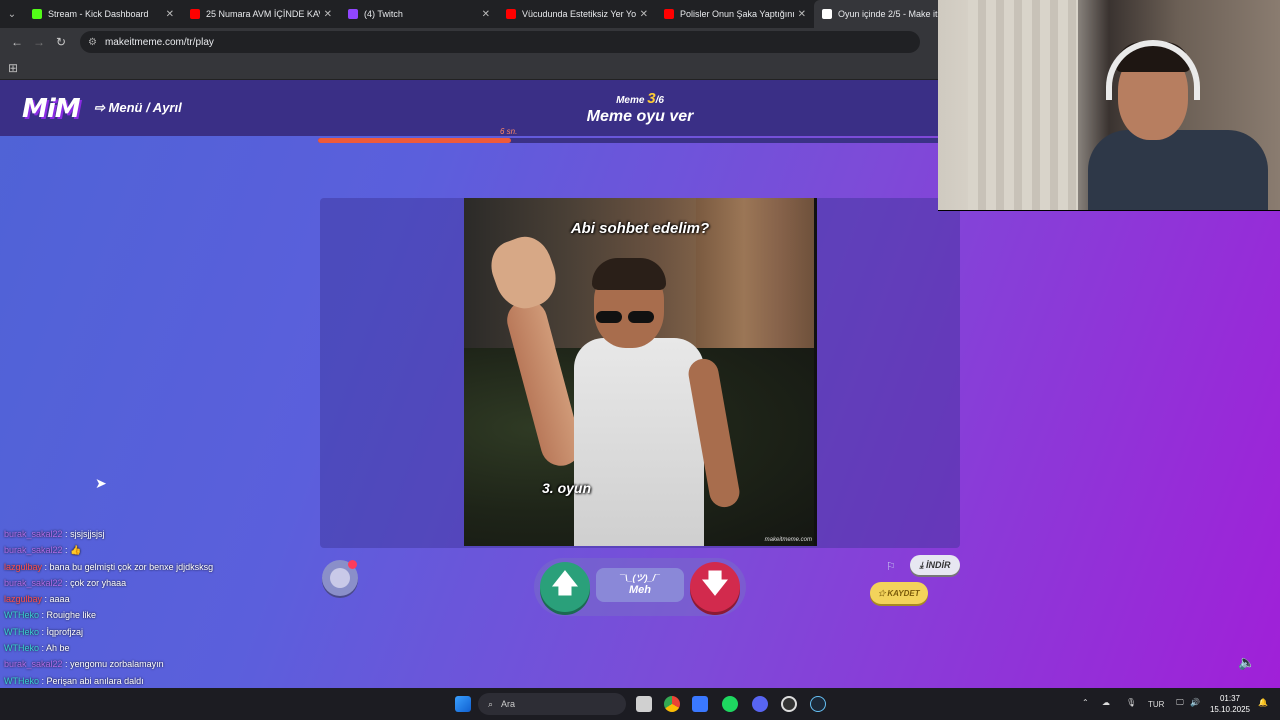 The image size is (1280, 720). Describe the element at coordinates (419, 14) in the screenshot. I see `browser-tab: (4) Twitch ✕` at that location.